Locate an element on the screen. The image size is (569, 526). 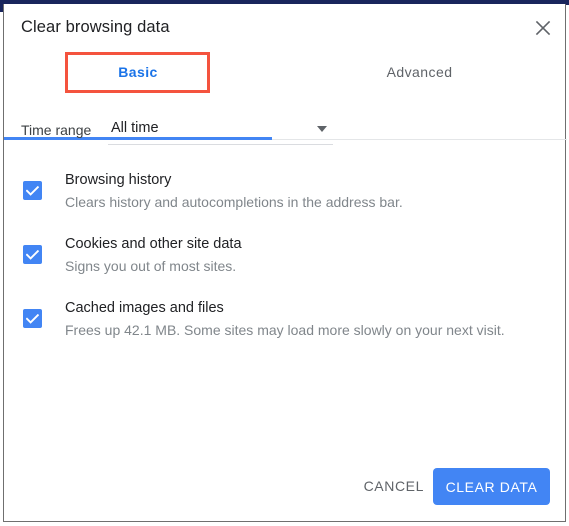
option-title: Cookies and other site data is located at coordinates (153, 244).